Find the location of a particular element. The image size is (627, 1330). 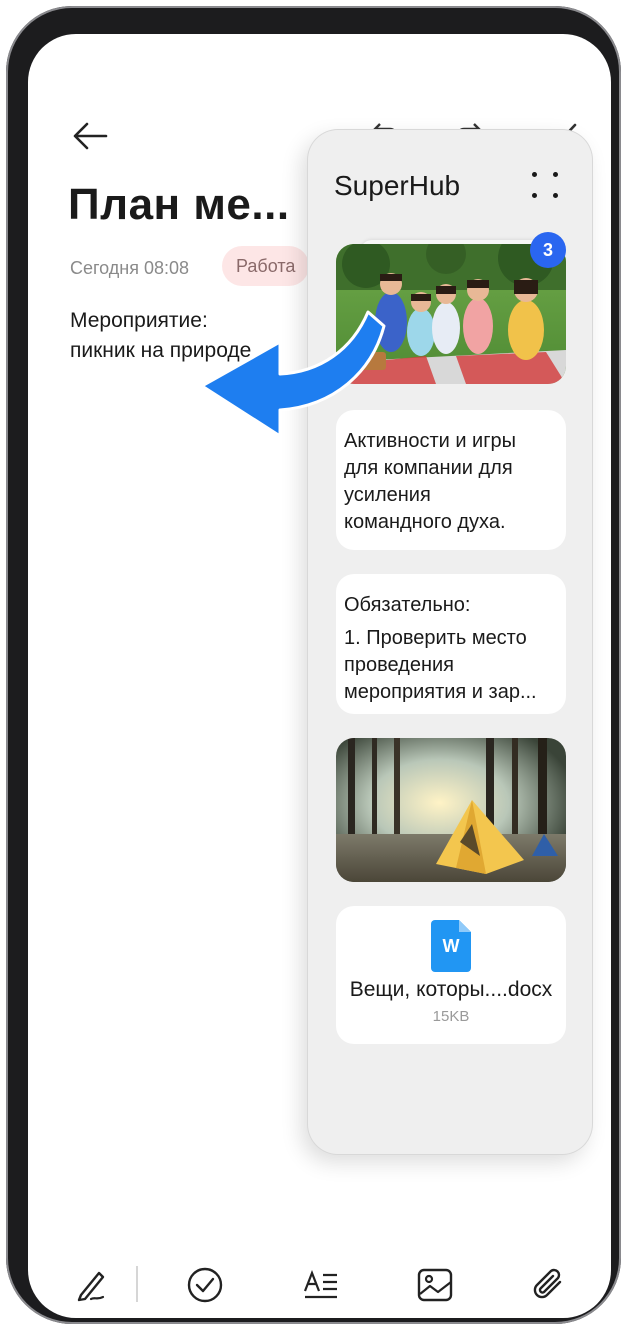

handwriting-icon is located at coordinates (91, 1286).